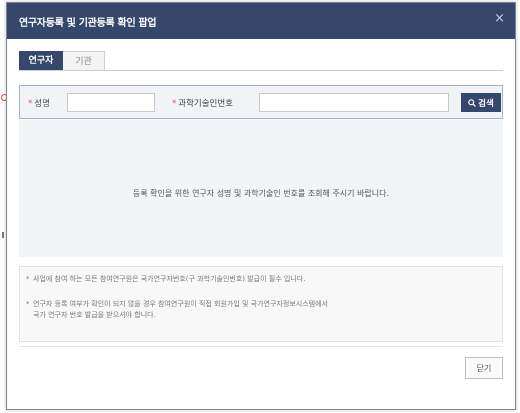 This screenshot has height=413, width=520. I want to click on footer-divider, so click(261, 346).